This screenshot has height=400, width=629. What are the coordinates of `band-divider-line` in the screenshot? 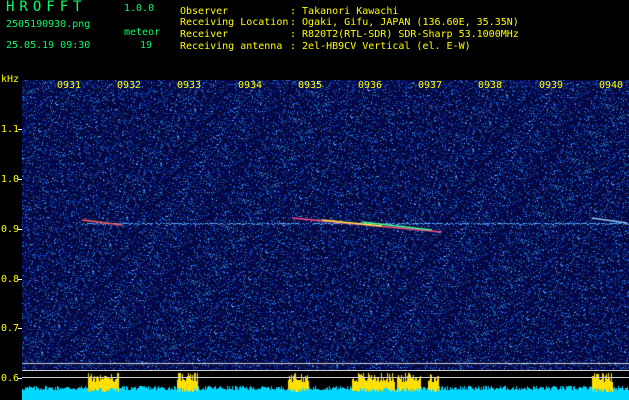 It's located at (325, 370).